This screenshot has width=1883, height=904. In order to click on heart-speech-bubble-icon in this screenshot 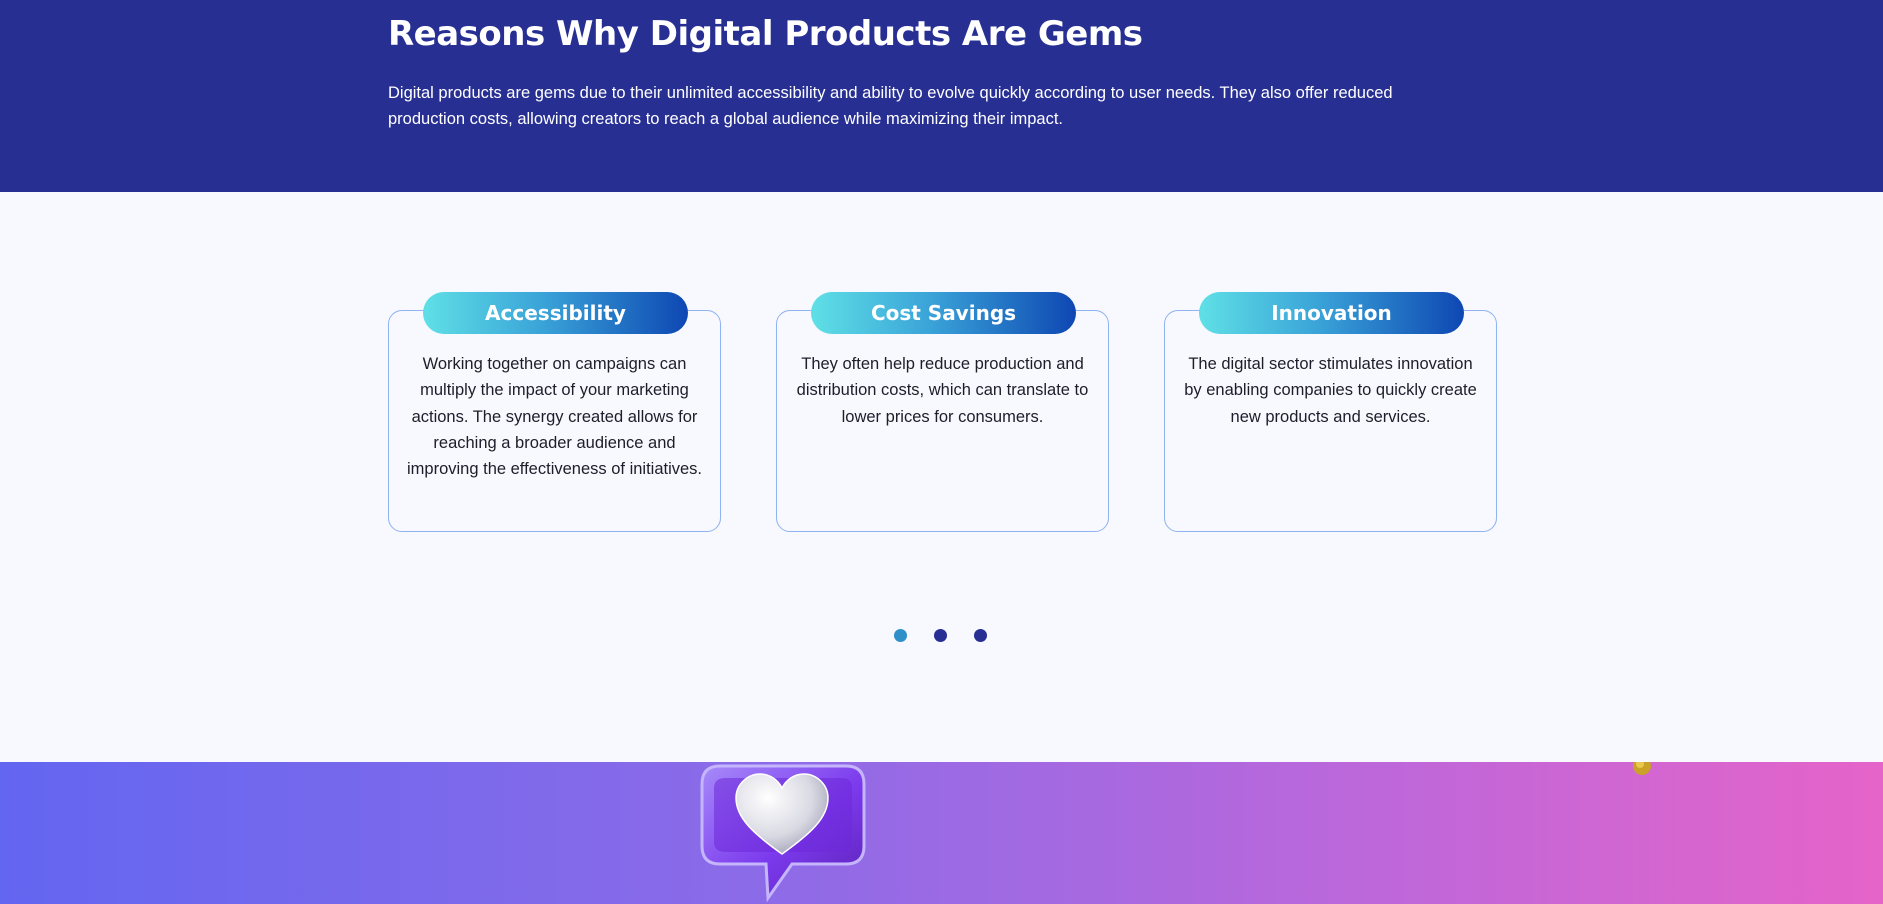, I will do `click(783, 833)`.